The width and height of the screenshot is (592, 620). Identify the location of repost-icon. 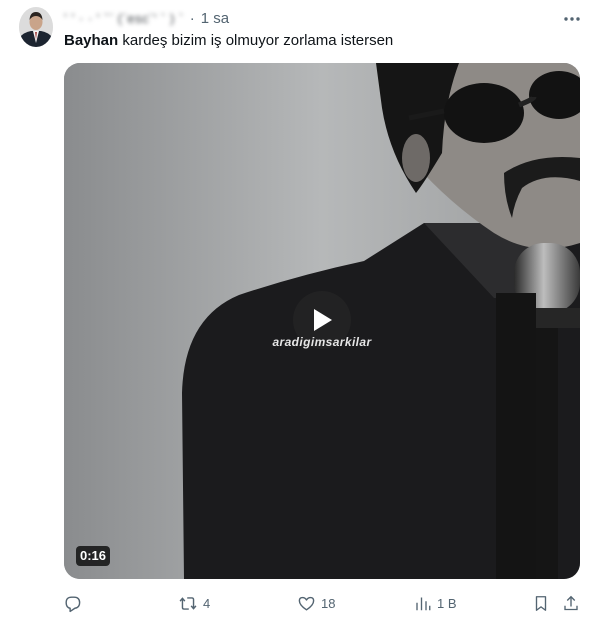
(188, 603).